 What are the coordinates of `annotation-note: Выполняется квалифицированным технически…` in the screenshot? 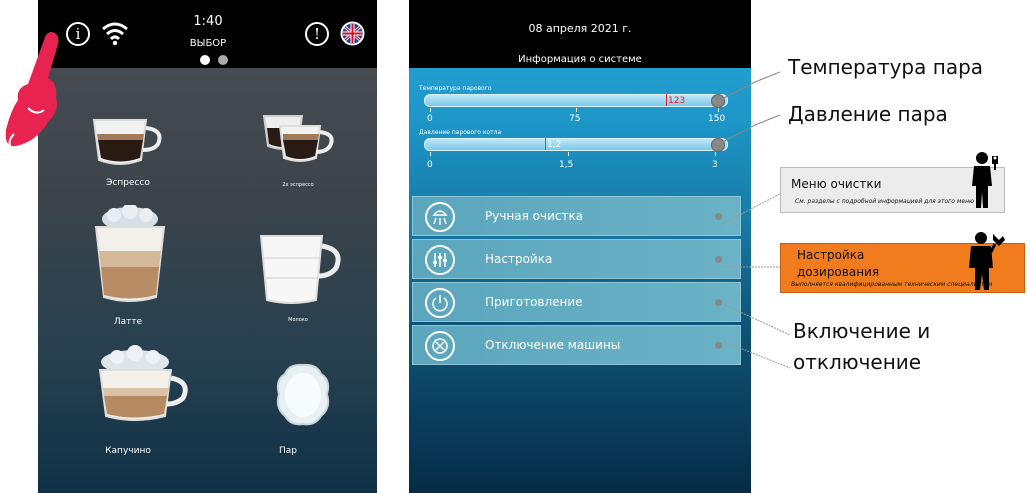 It's located at (892, 284).